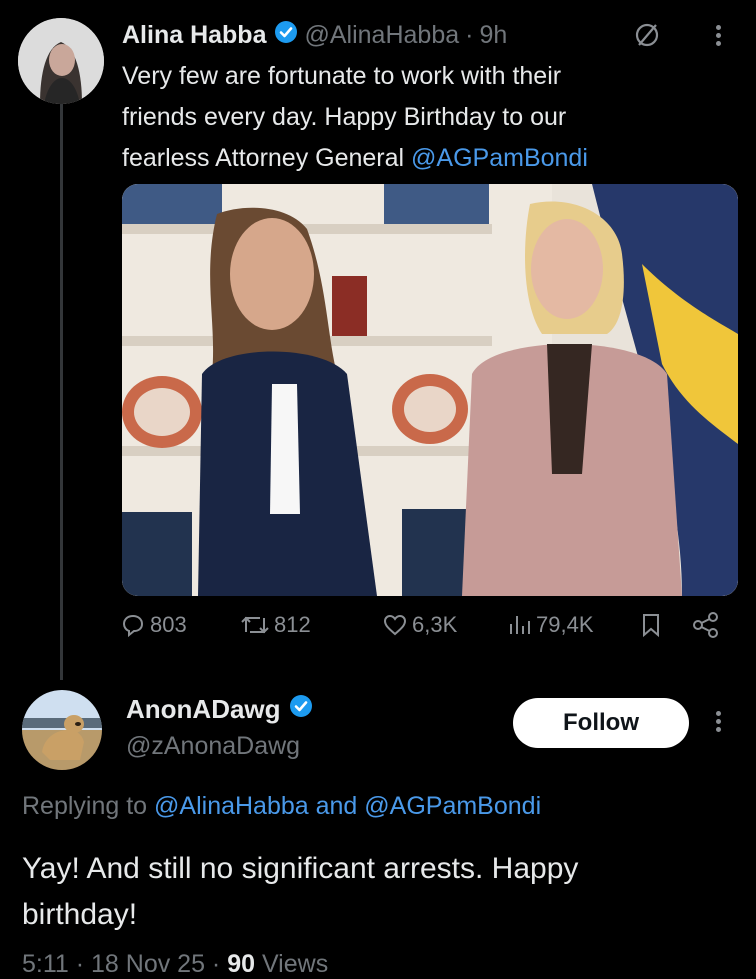 Image resolution: width=756 pixels, height=979 pixels. I want to click on tweet-action-bar: 803 812 6,3K 79,4K, so click(425, 632).